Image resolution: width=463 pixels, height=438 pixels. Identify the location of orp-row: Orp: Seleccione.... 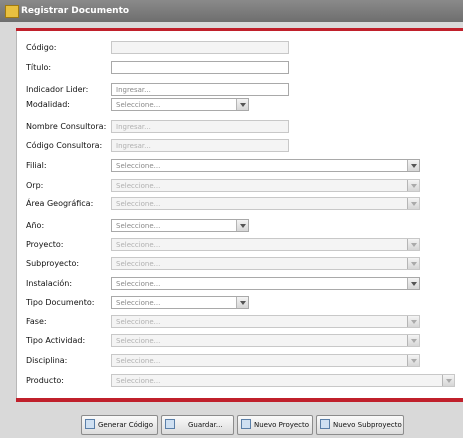
(223, 186).